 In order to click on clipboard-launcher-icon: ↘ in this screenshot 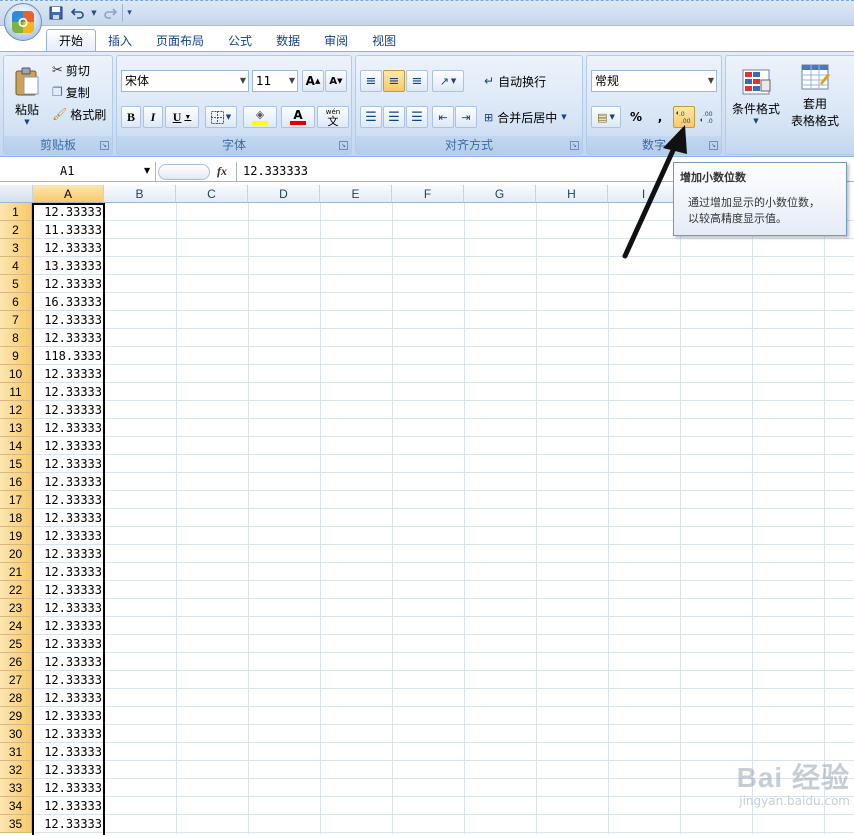, I will do `click(104, 145)`.